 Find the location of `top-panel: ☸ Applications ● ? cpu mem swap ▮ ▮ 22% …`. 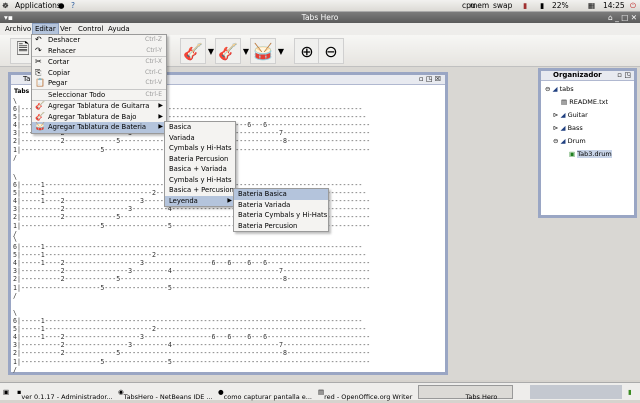

top-panel: ☸ Applications ● ? cpu mem swap ▮ ▮ 22% … is located at coordinates (320, 6).